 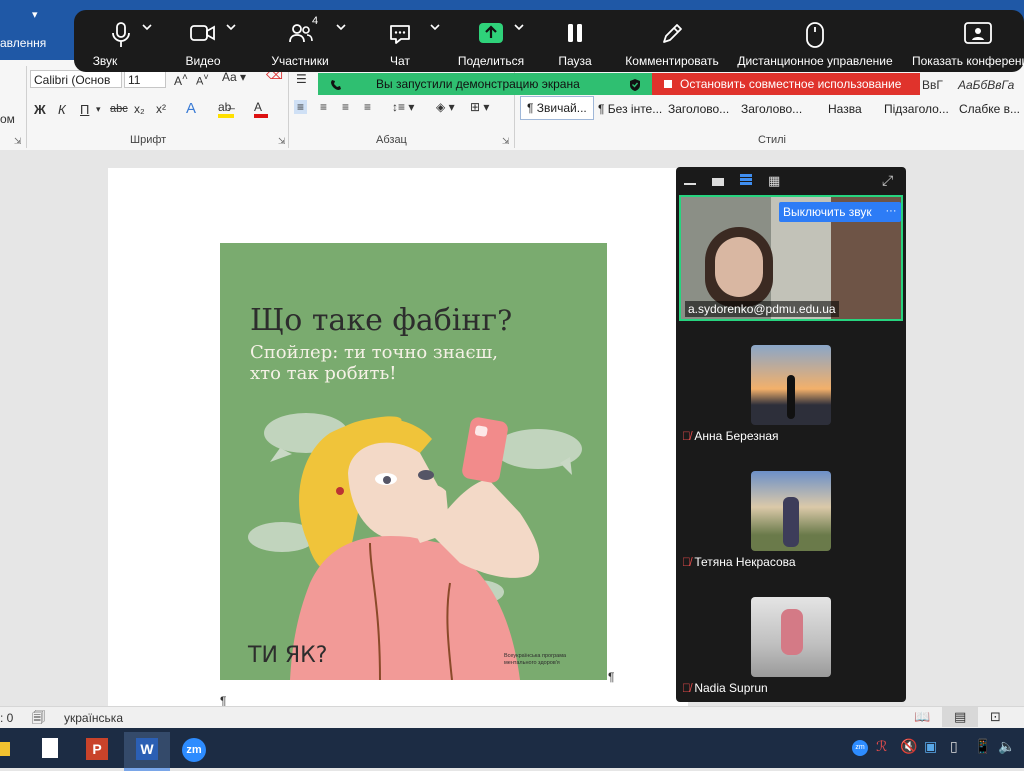 I want to click on stop-icon, so click(x=668, y=84).